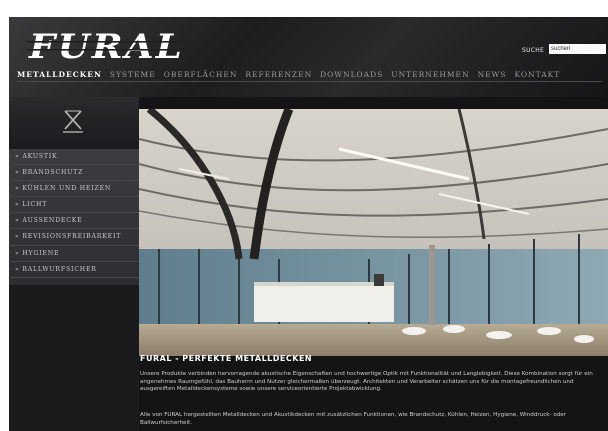  I want to click on logo-text: FURAL, so click(106, 46).